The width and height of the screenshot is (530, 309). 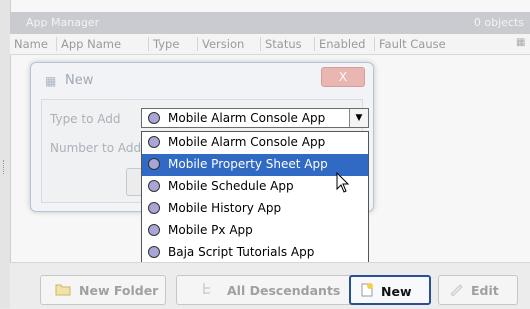 I want to click on manager-title-bar: App Manager 0 objects, so click(x=270, y=23).